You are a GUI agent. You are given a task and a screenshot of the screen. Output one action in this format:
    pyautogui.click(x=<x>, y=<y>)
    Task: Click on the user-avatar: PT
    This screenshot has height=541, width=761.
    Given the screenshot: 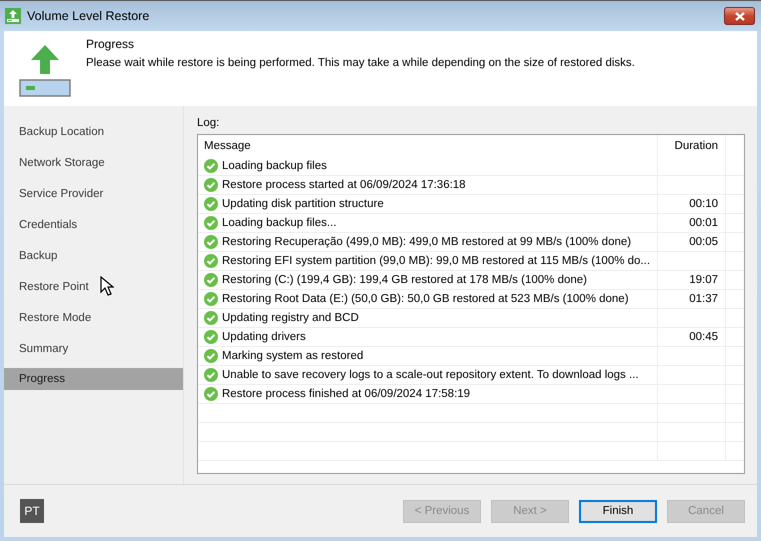 What is the action you would take?
    pyautogui.click(x=32, y=511)
    